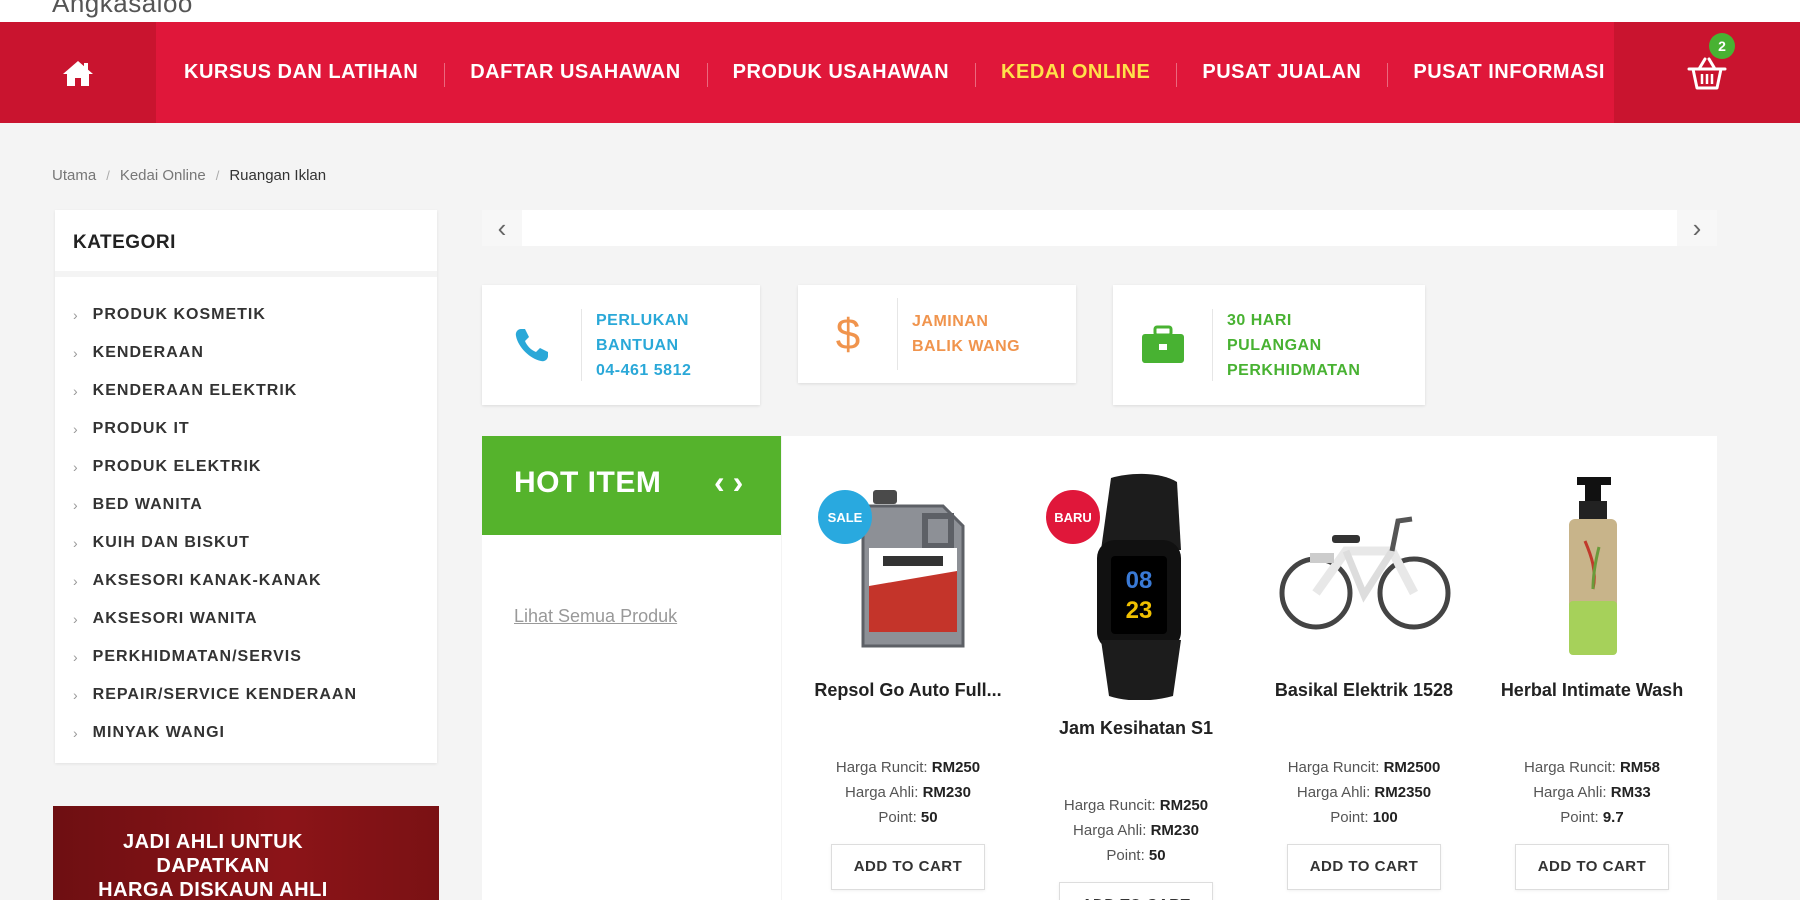  What do you see at coordinates (122, 9) in the screenshot?
I see `site-name: Angkasaloo` at bounding box center [122, 9].